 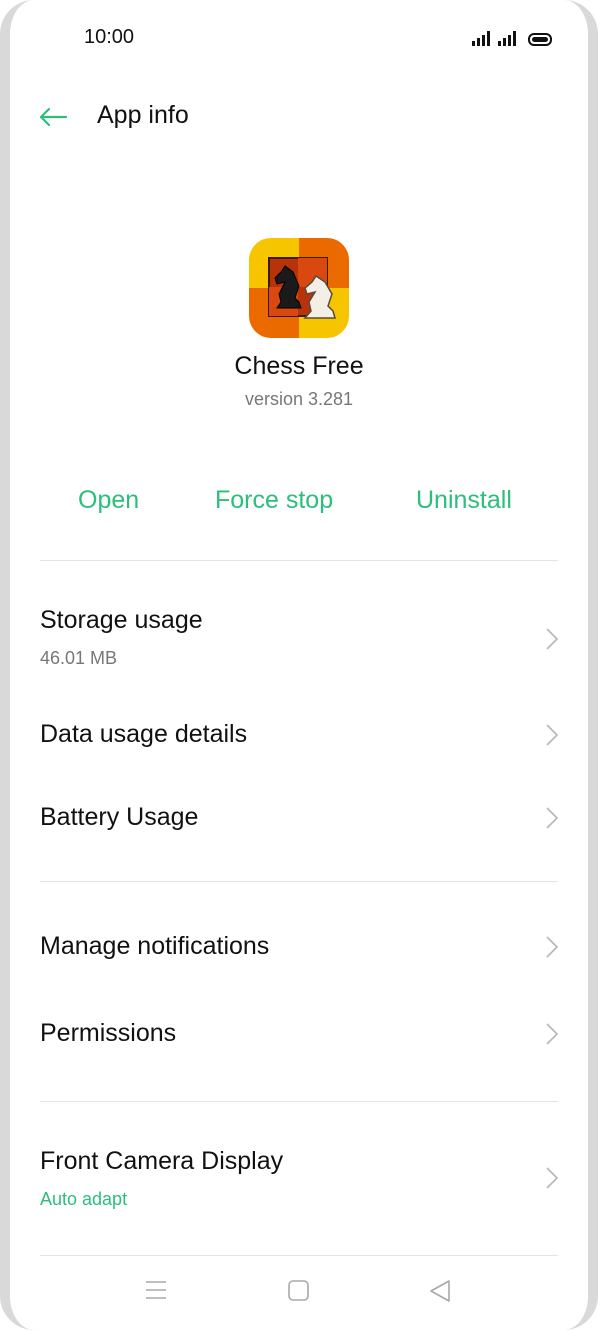 I want to click on status-icons, so click(x=512, y=37).